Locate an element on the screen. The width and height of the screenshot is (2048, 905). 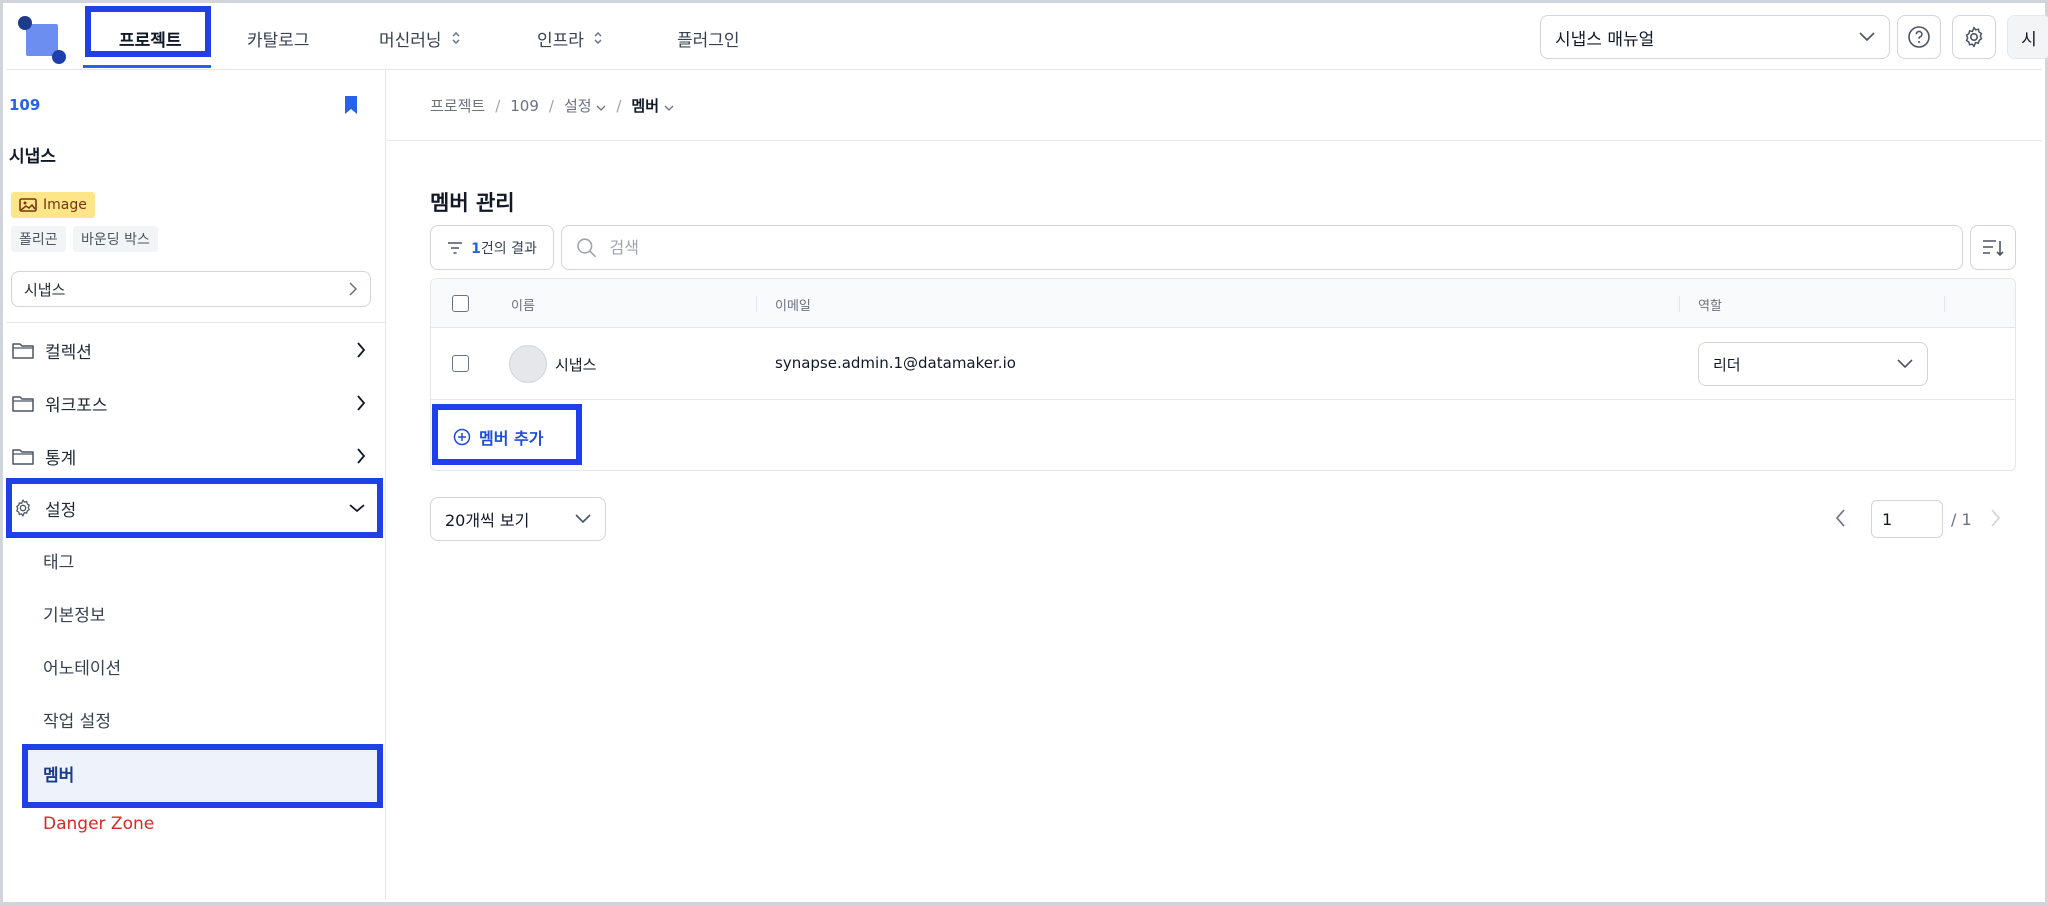
page-title: 멤버 관리 is located at coordinates (472, 203).